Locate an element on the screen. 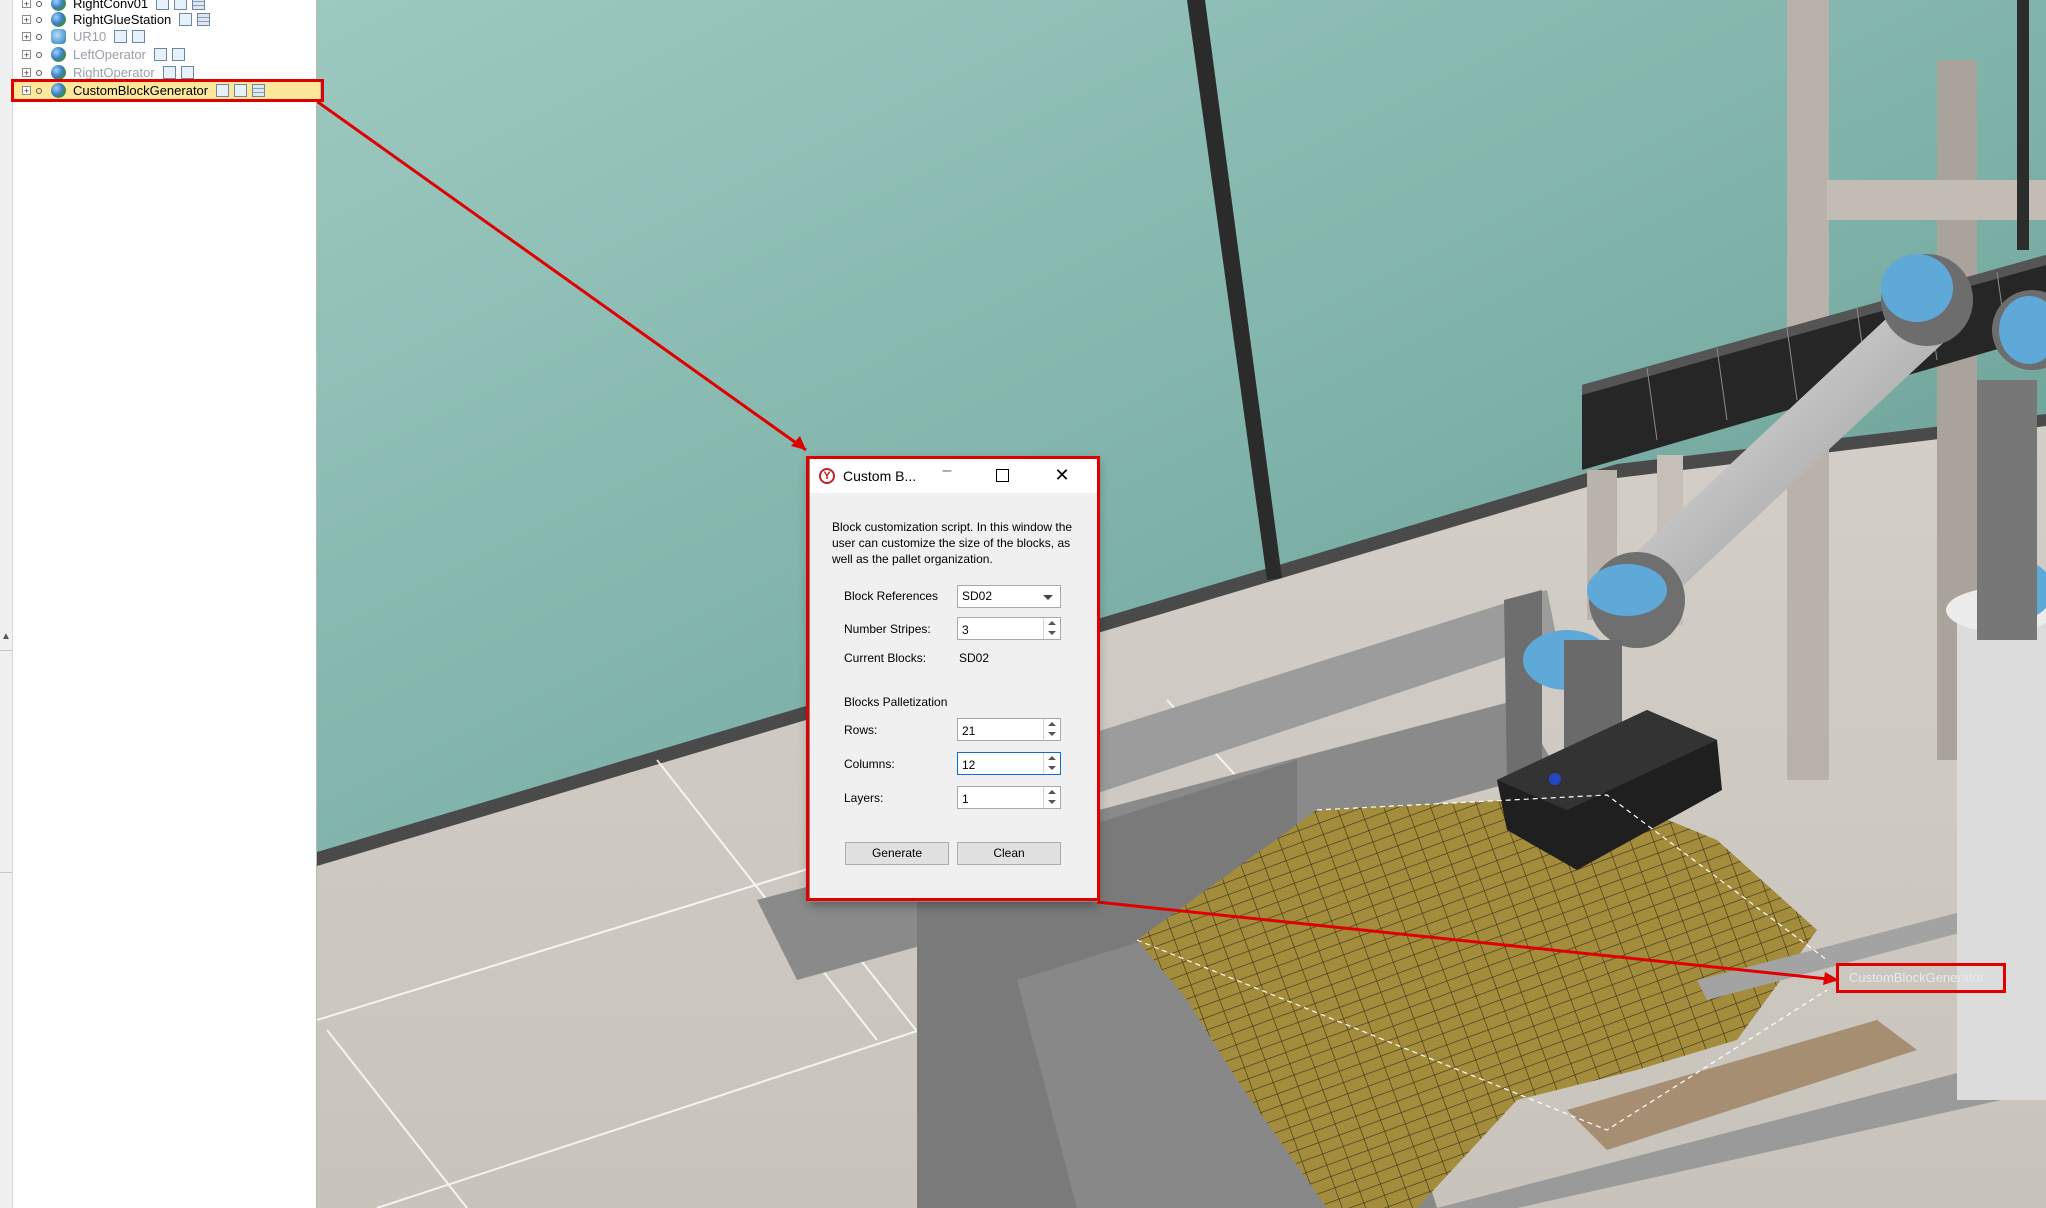 This screenshot has height=1208, width=2046. tree-item-label: LeftOperator is located at coordinates (109, 54).